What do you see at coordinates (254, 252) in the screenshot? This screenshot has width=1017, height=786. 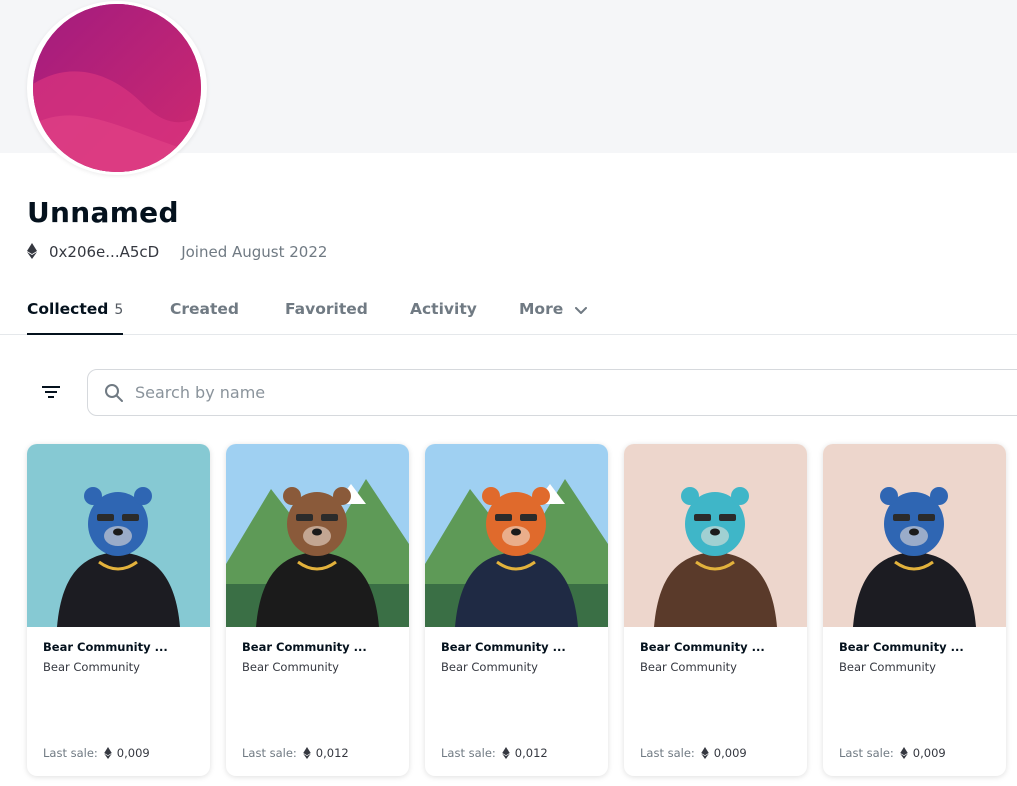 I see `joined-date: Joined August 2022` at bounding box center [254, 252].